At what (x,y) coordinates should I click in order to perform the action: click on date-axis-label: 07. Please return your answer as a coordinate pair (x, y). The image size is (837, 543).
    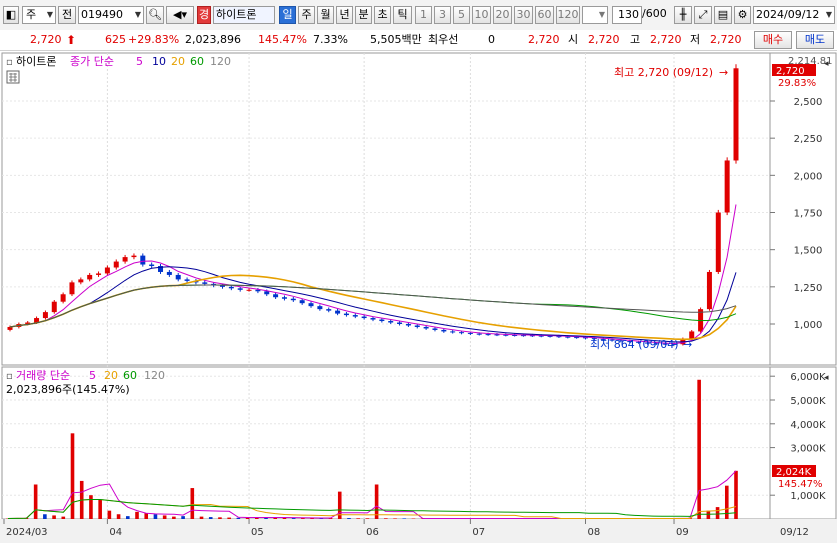
    Looking at the image, I should click on (478, 532).